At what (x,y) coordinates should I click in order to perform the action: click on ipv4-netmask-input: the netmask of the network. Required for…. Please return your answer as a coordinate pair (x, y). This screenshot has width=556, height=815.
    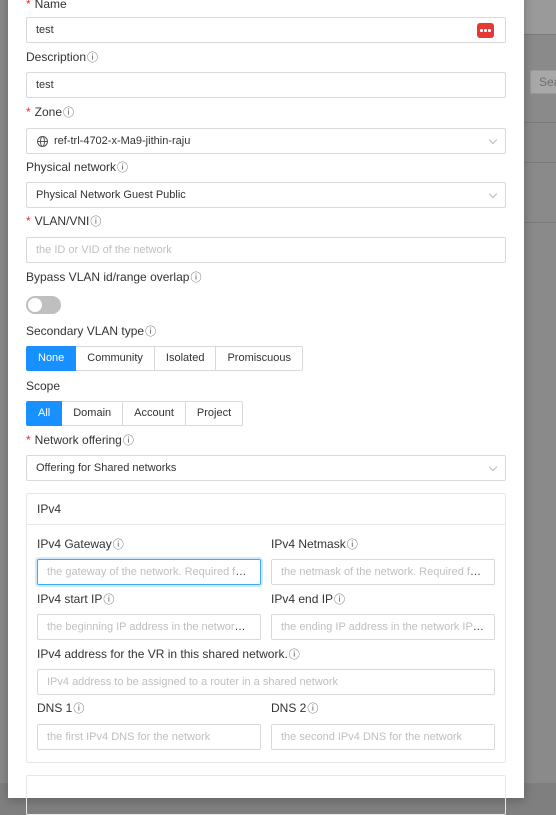
    Looking at the image, I should click on (383, 572).